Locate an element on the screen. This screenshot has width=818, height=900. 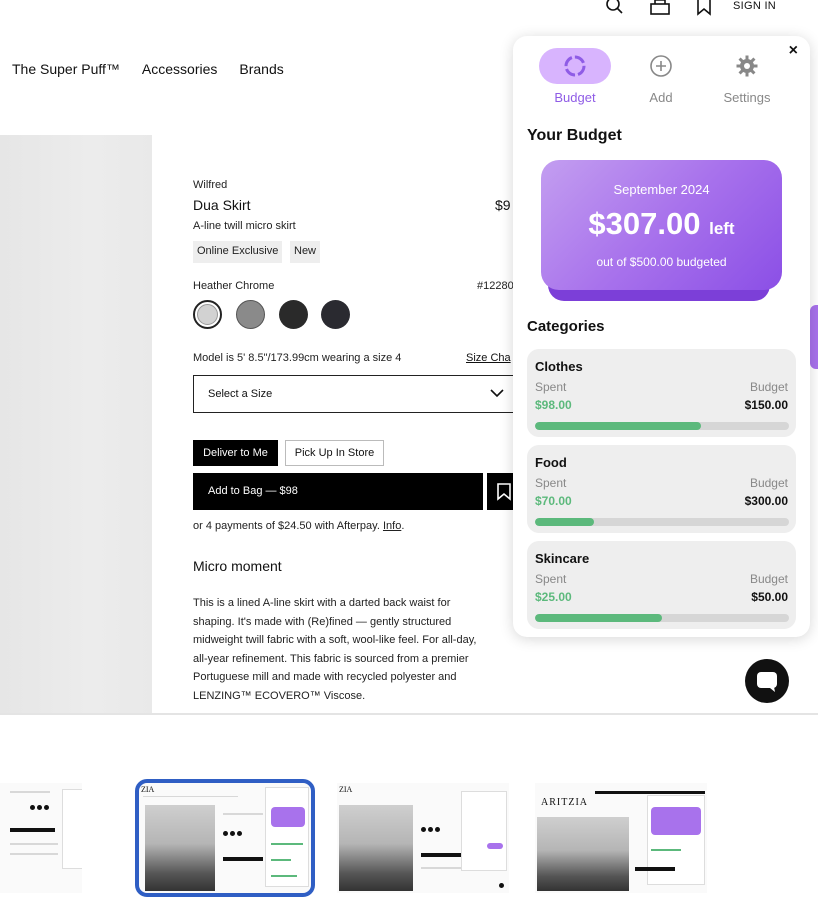
tag-new: New is located at coordinates (305, 252).